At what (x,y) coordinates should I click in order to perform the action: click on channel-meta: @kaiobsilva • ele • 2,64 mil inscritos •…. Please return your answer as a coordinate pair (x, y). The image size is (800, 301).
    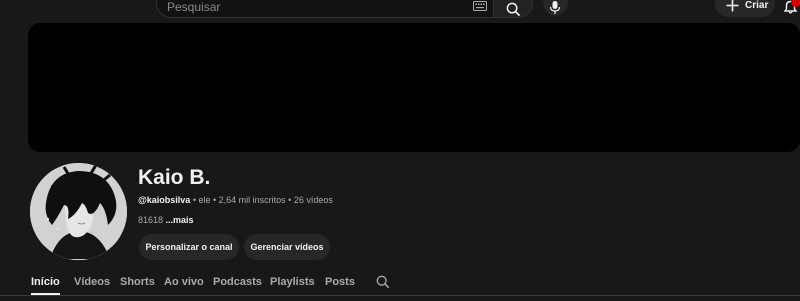
    Looking at the image, I should click on (235, 200).